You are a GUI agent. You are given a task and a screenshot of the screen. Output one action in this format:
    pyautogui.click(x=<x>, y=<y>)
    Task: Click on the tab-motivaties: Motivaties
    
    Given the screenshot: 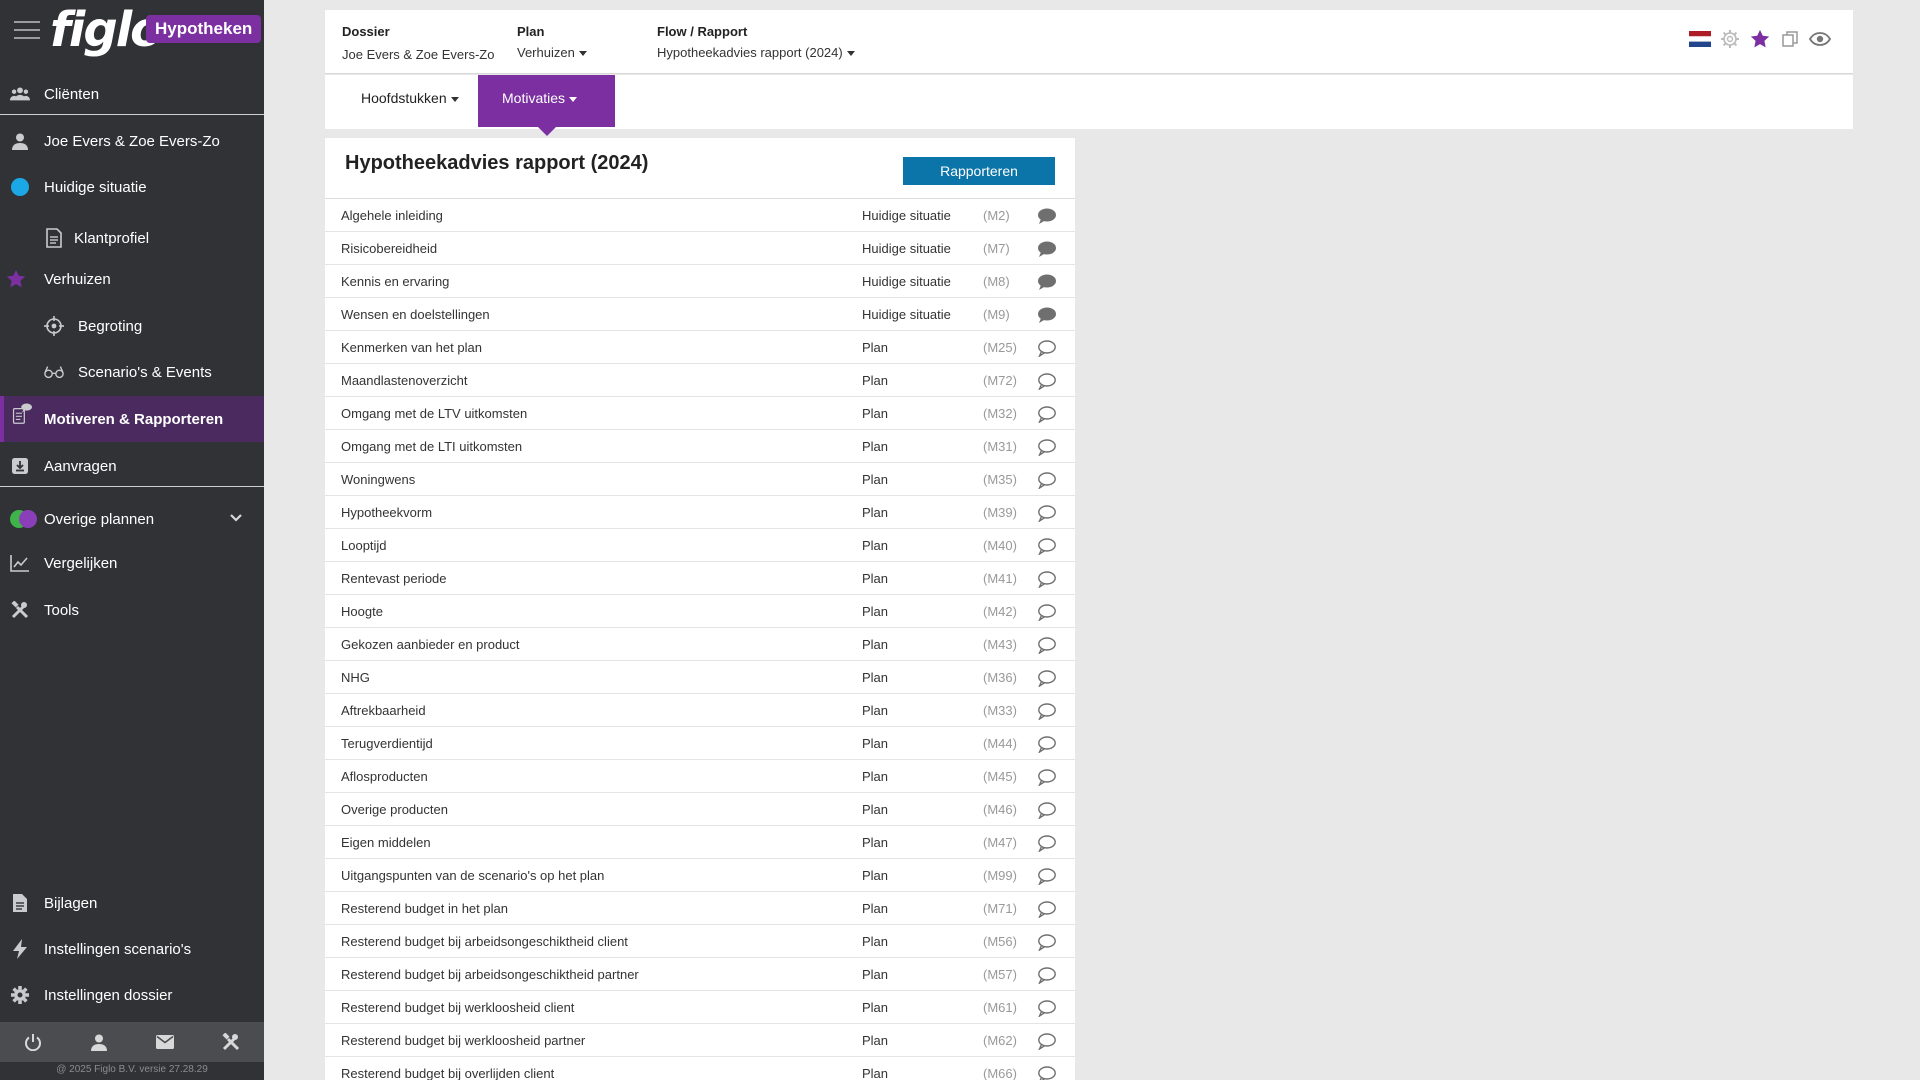 What is the action you would take?
    pyautogui.click(x=546, y=105)
    